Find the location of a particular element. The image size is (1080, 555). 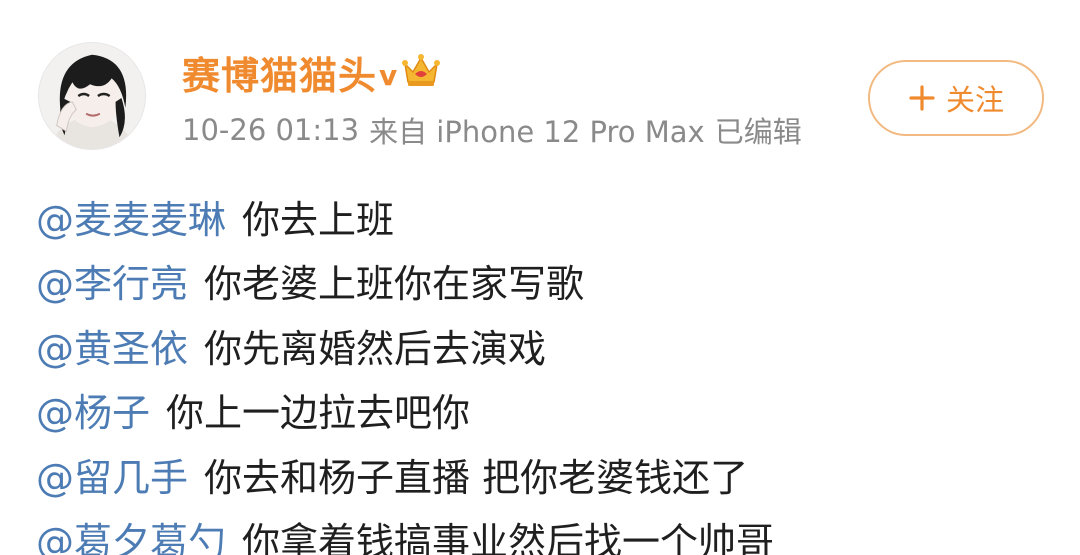

line-text: 你上一边拉去吧你 is located at coordinates (318, 413).